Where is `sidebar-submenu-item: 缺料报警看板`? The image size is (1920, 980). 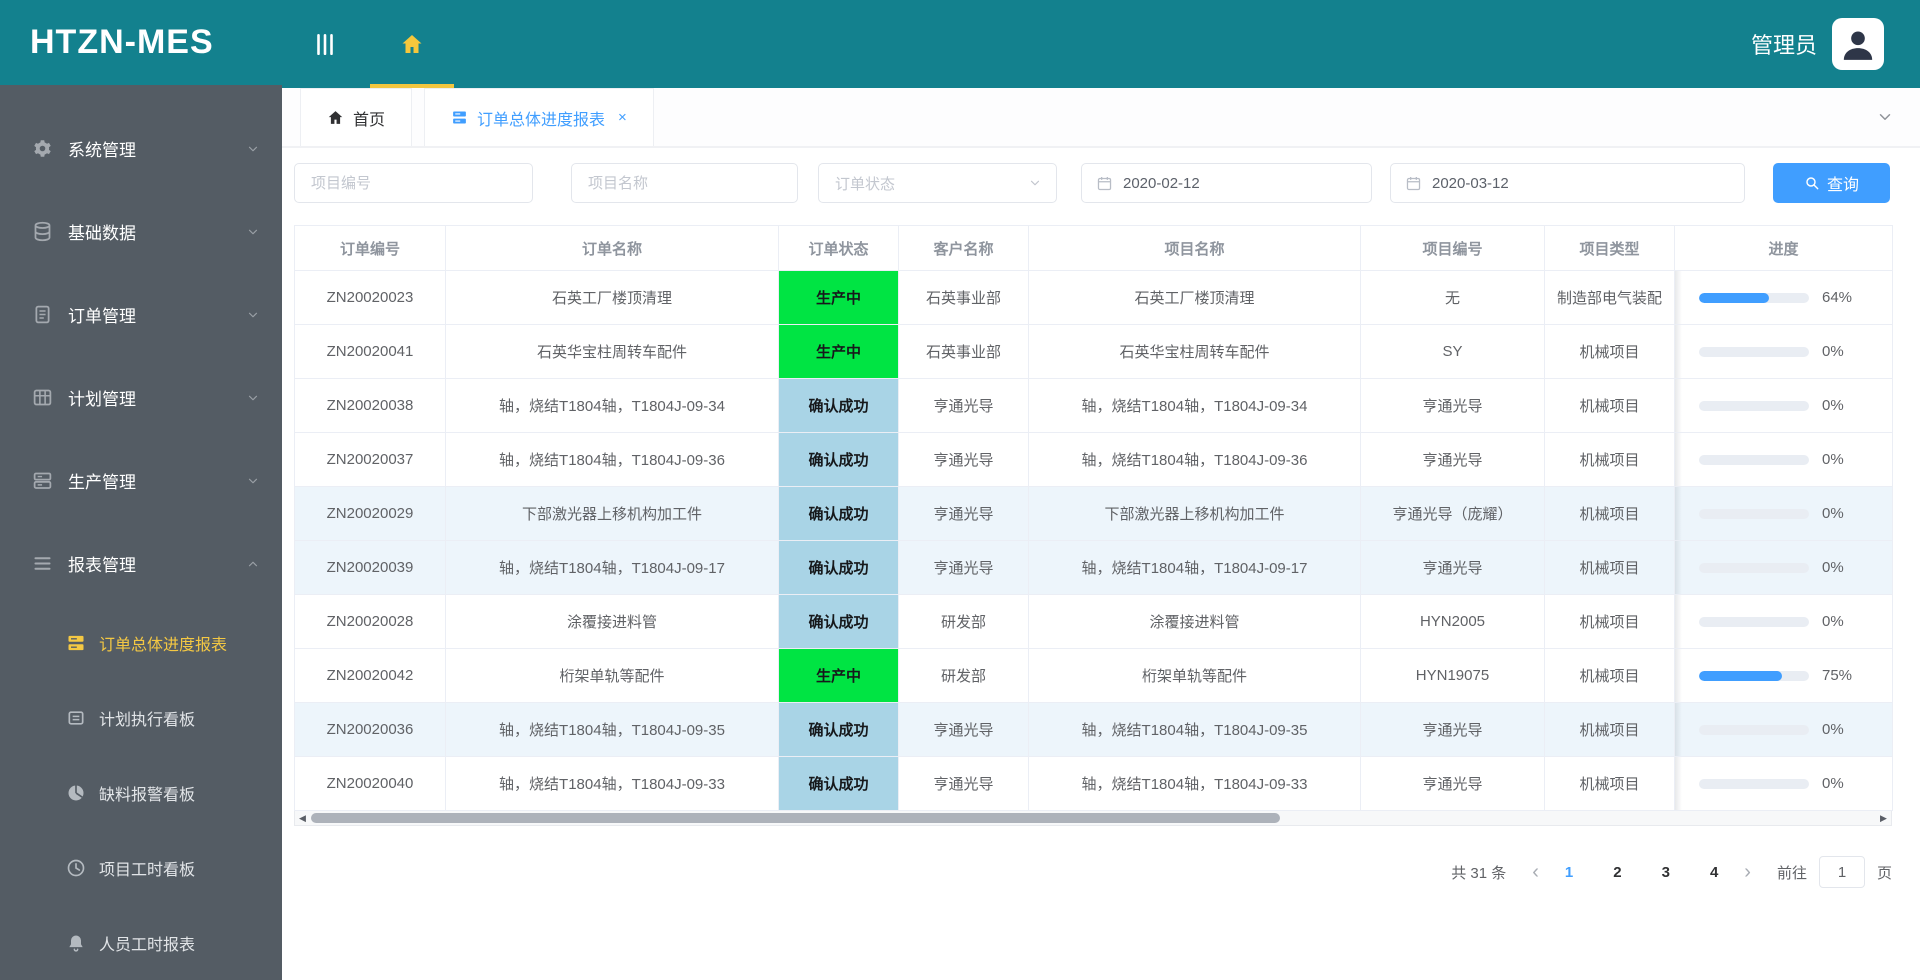 sidebar-submenu-item: 缺料报警看板 is located at coordinates (141, 792).